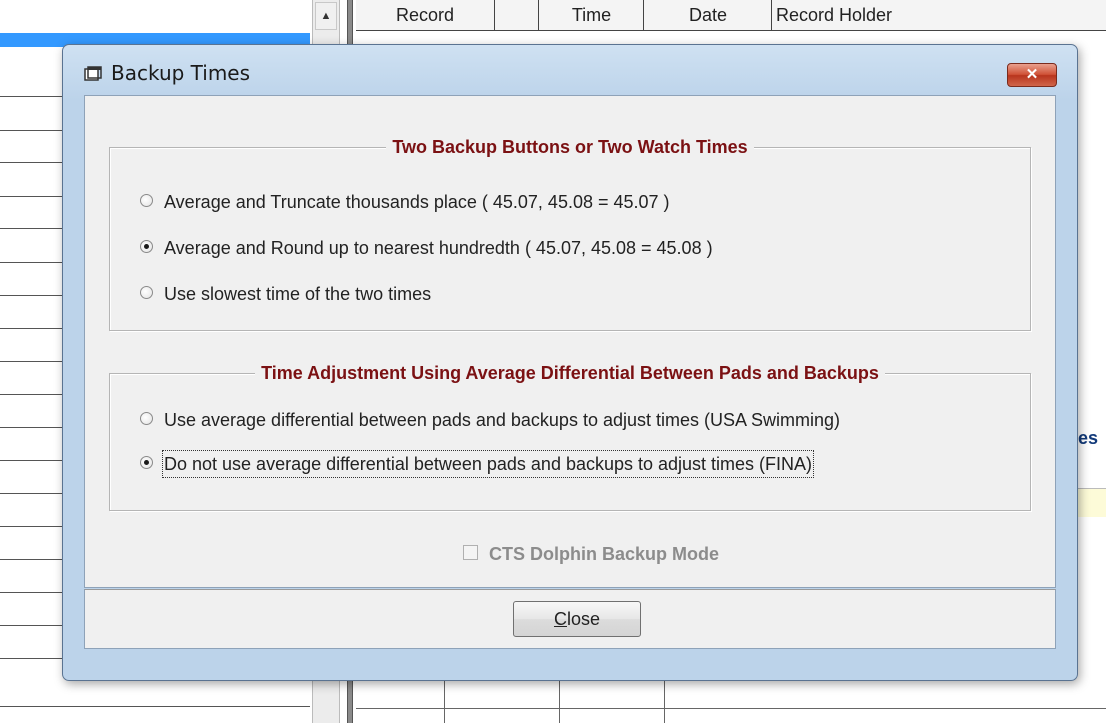 This screenshot has height=723, width=1106. Describe the element at coordinates (1092, 502) in the screenshot. I see `background-highlighted-cell` at that location.